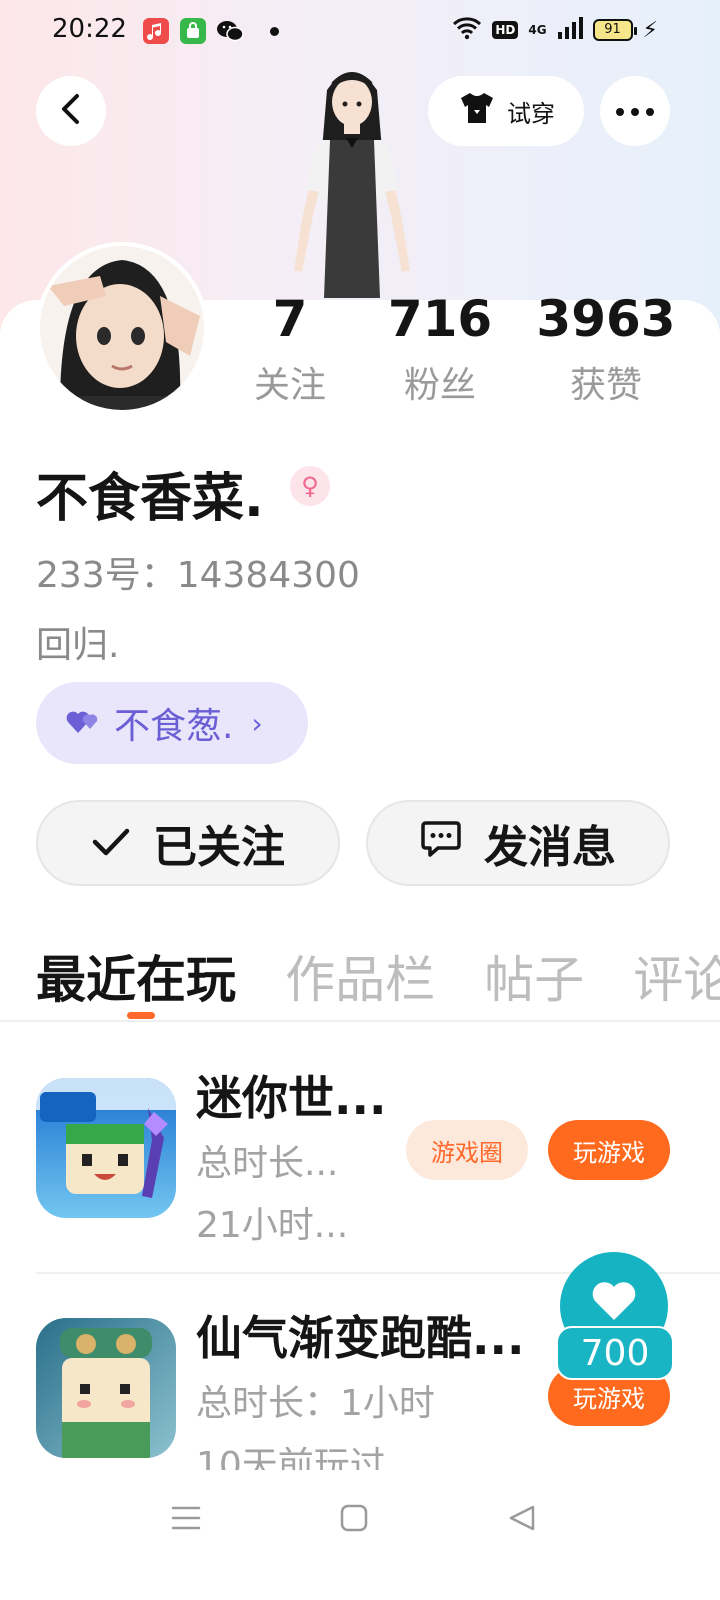 This screenshot has width=720, height=1600. I want to click on tabs-divider, so click(360, 1021).